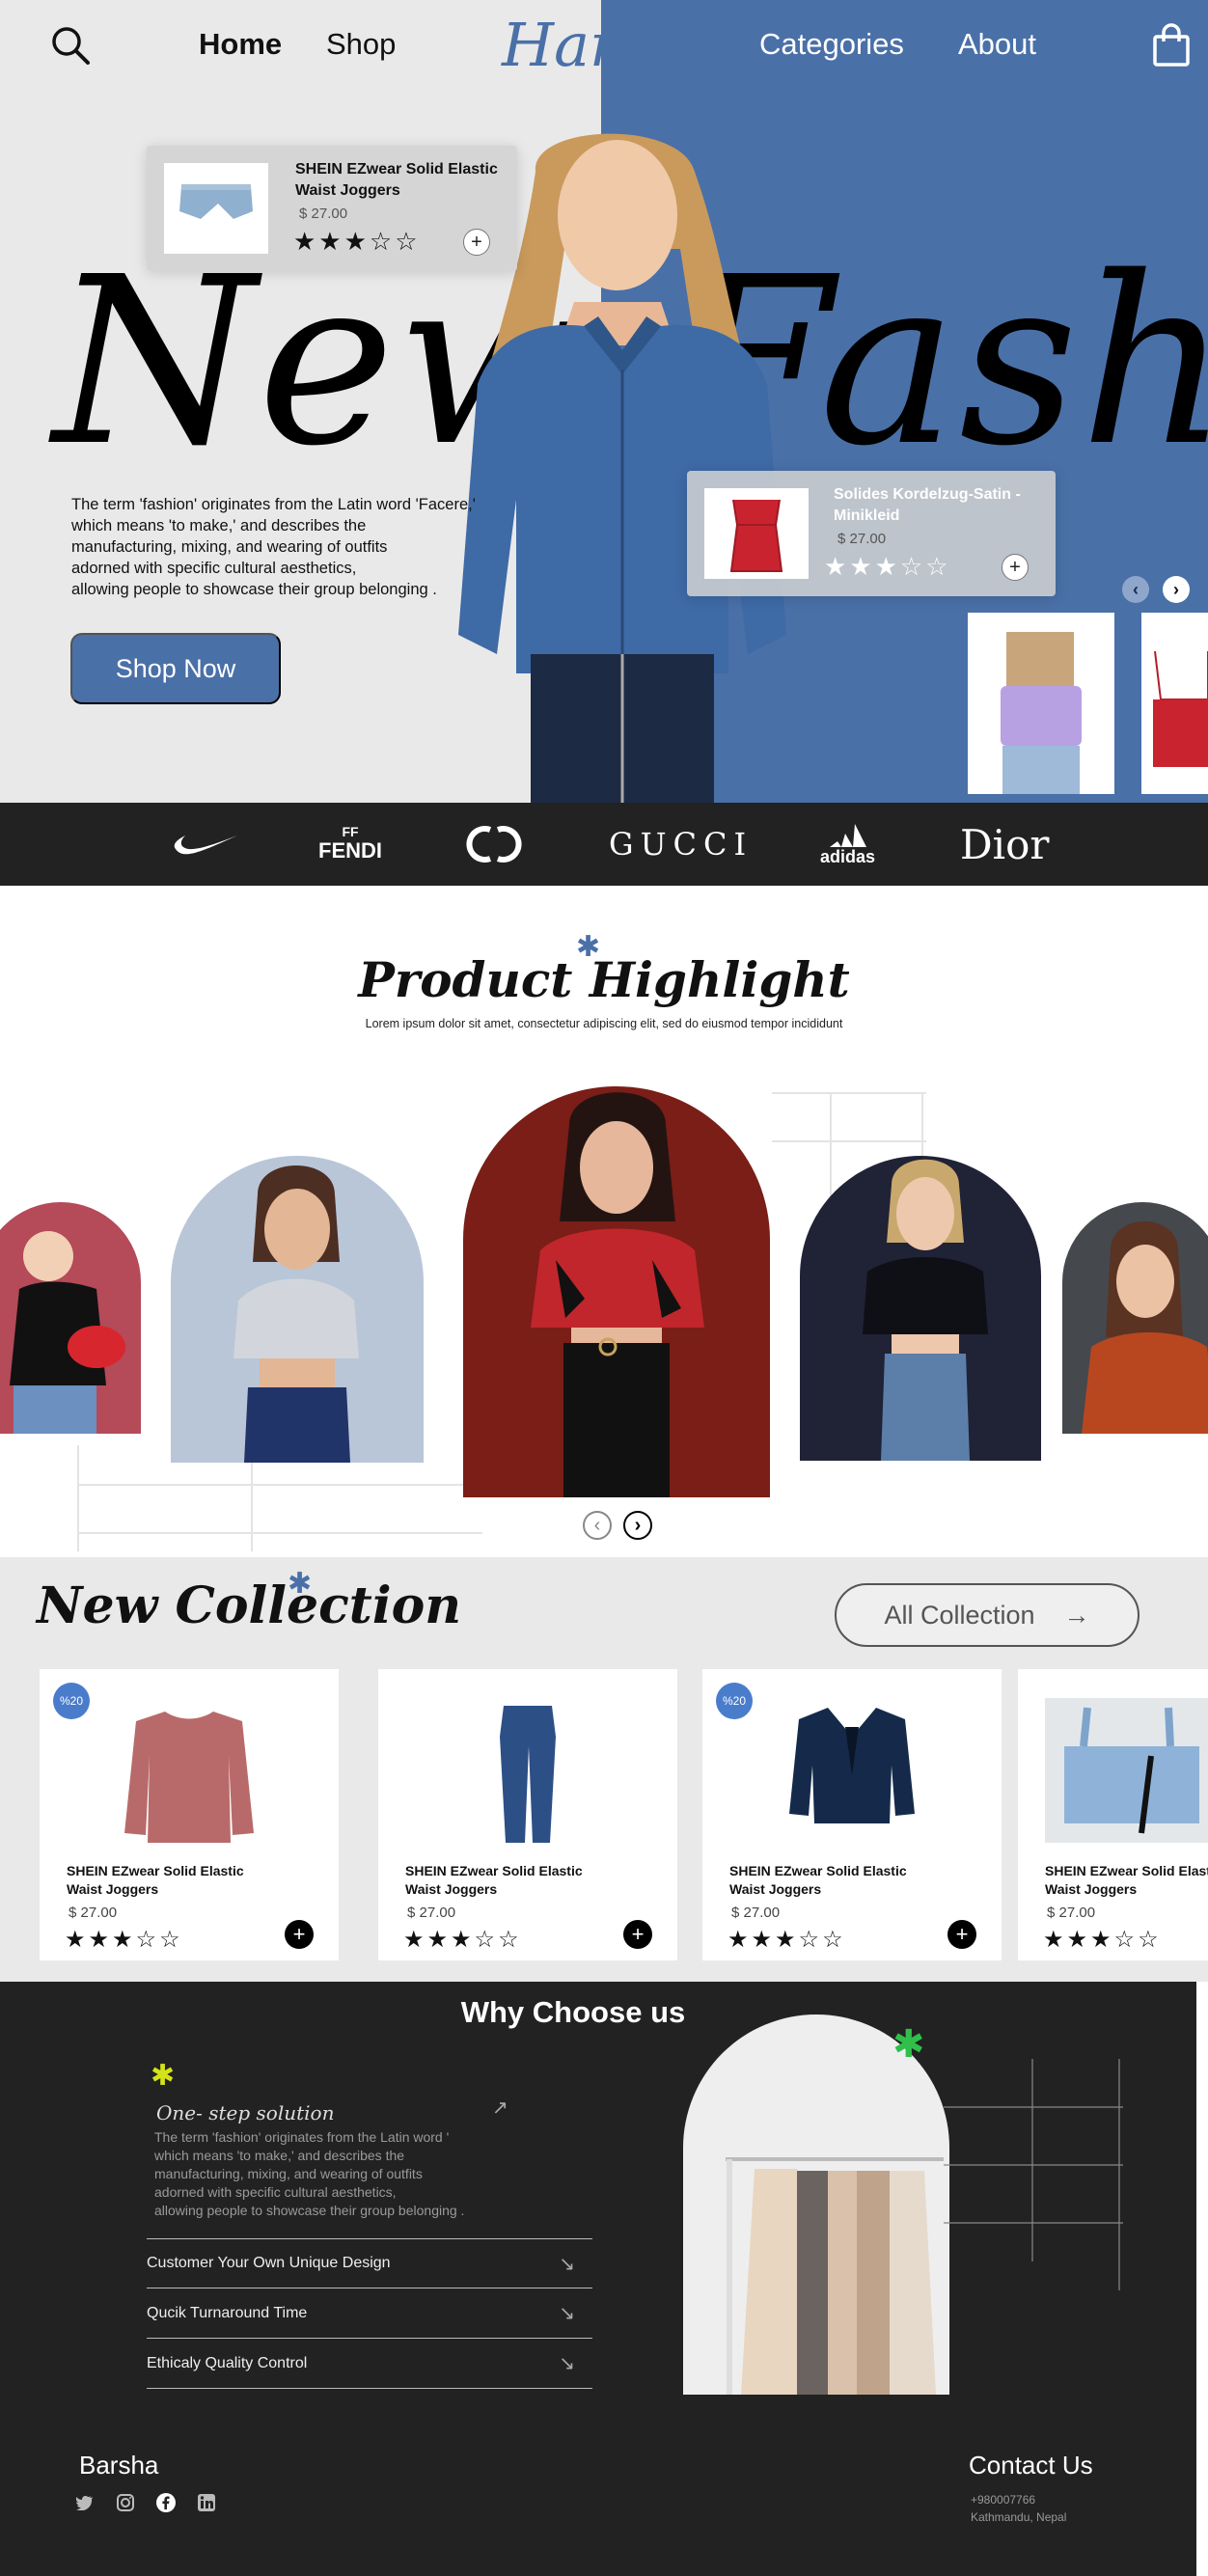  I want to click on hero-thumbnail, so click(1041, 704).